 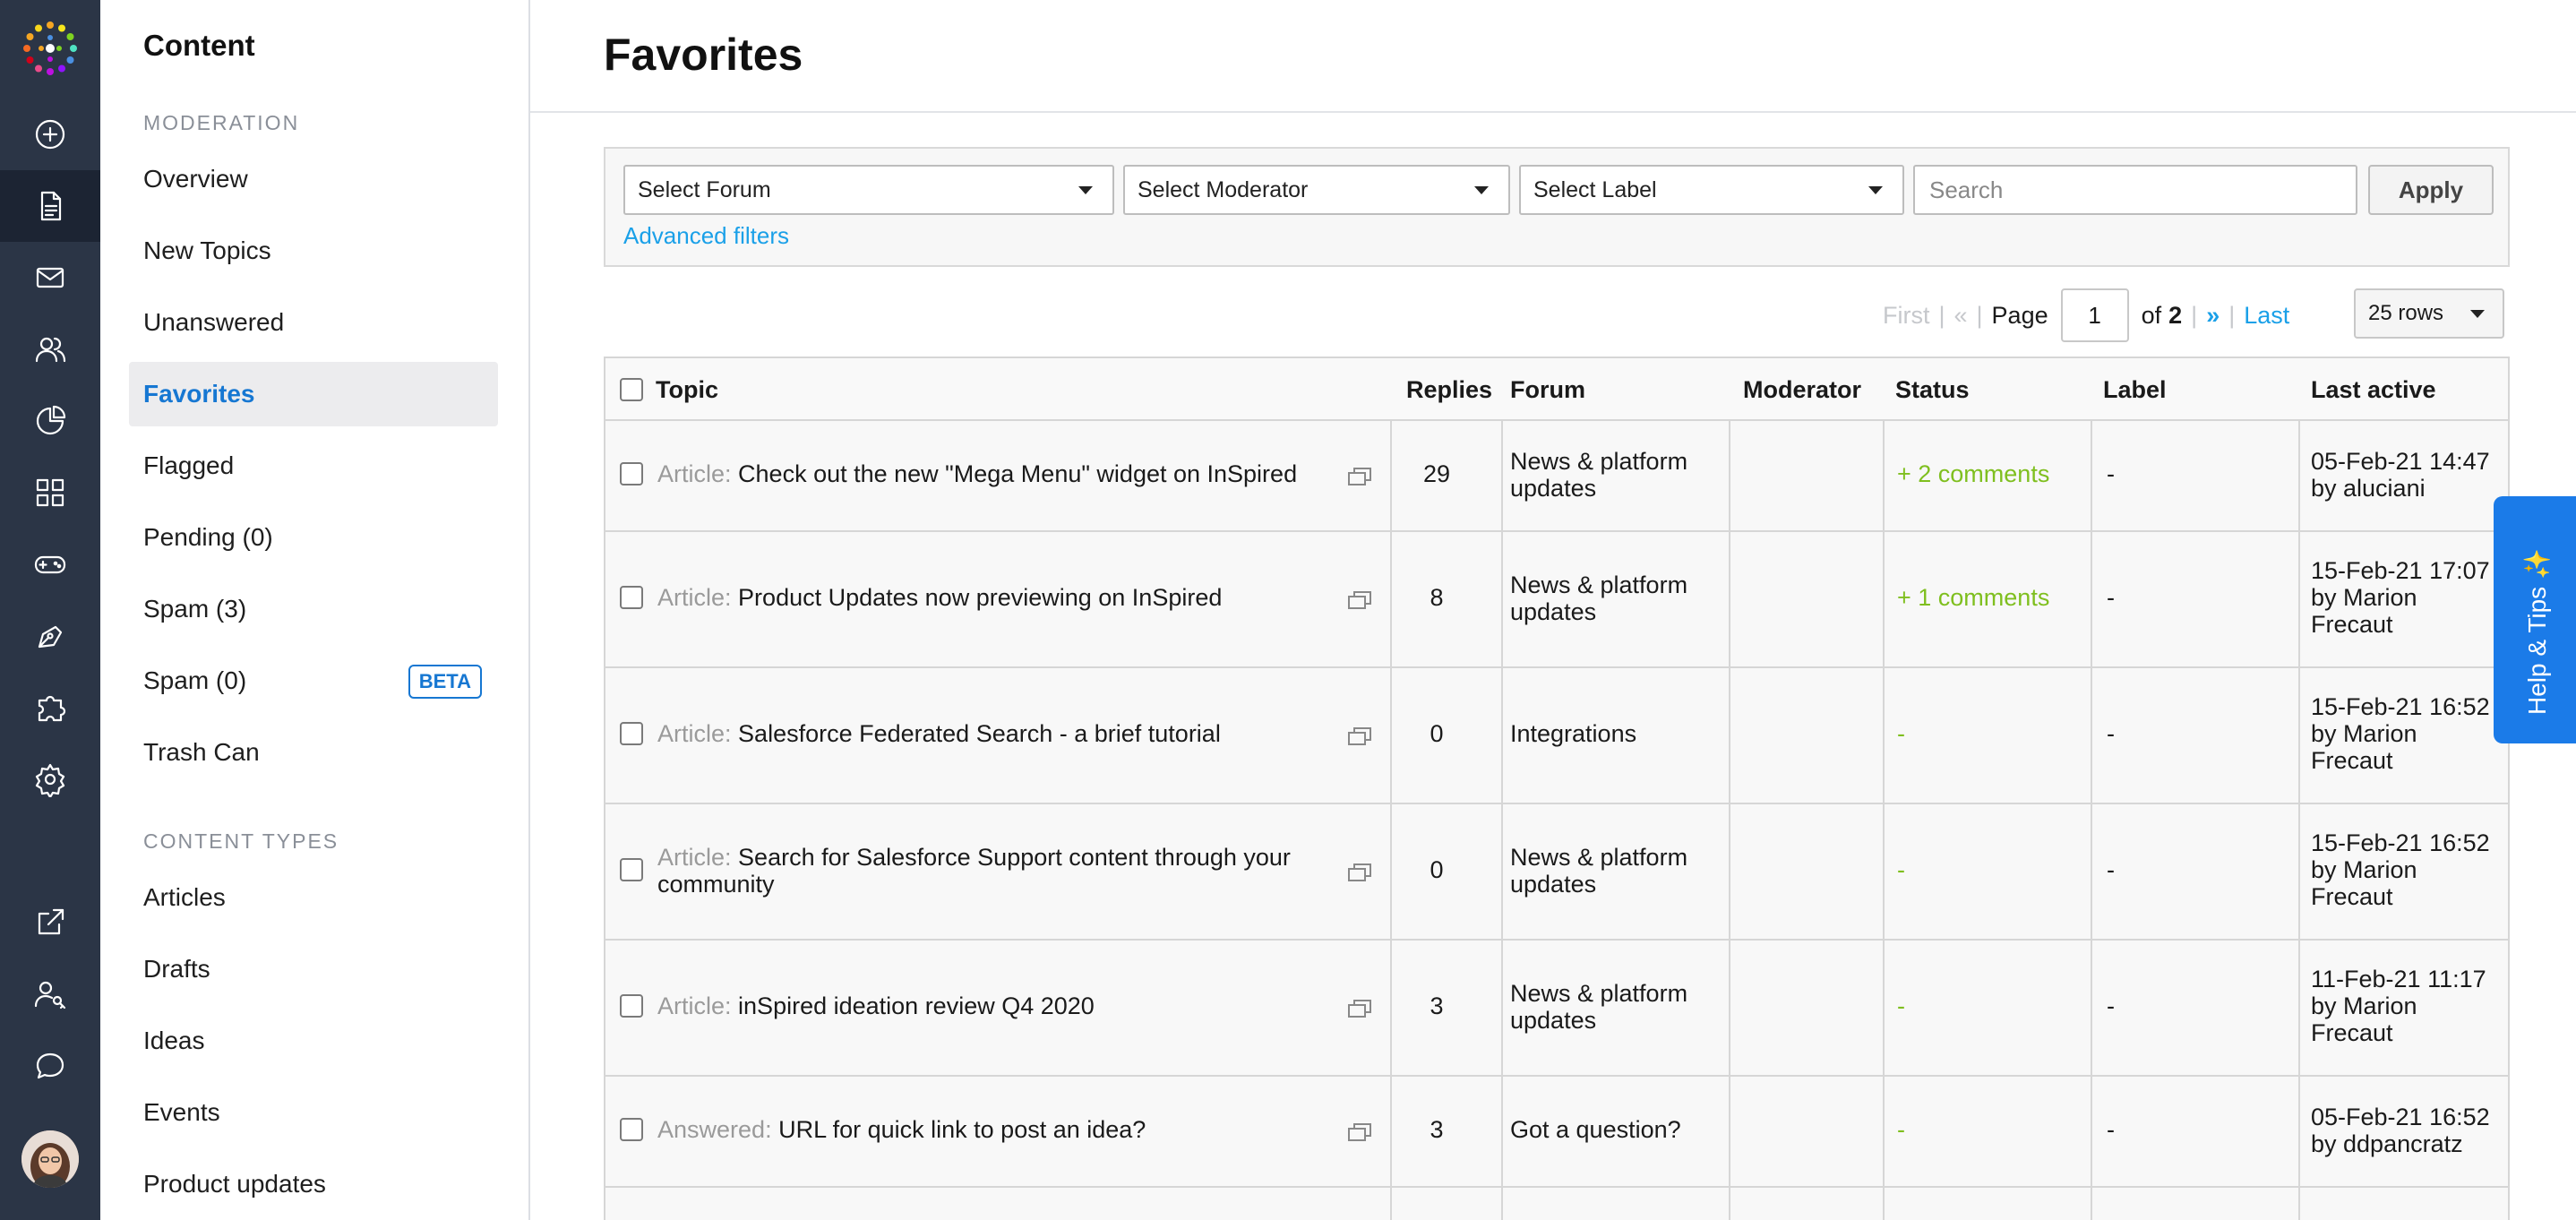 What do you see at coordinates (50, 708) in the screenshot?
I see `puzzle-icon` at bounding box center [50, 708].